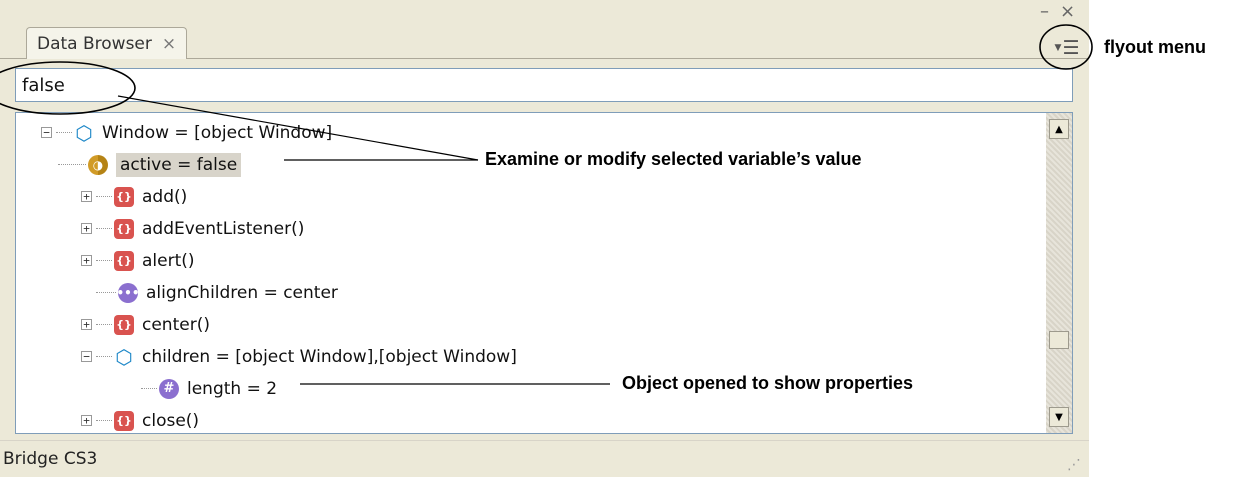 This screenshot has height=477, width=1249. I want to click on tree-row-alignchildren: ••• alignChildren = center, so click(217, 292).